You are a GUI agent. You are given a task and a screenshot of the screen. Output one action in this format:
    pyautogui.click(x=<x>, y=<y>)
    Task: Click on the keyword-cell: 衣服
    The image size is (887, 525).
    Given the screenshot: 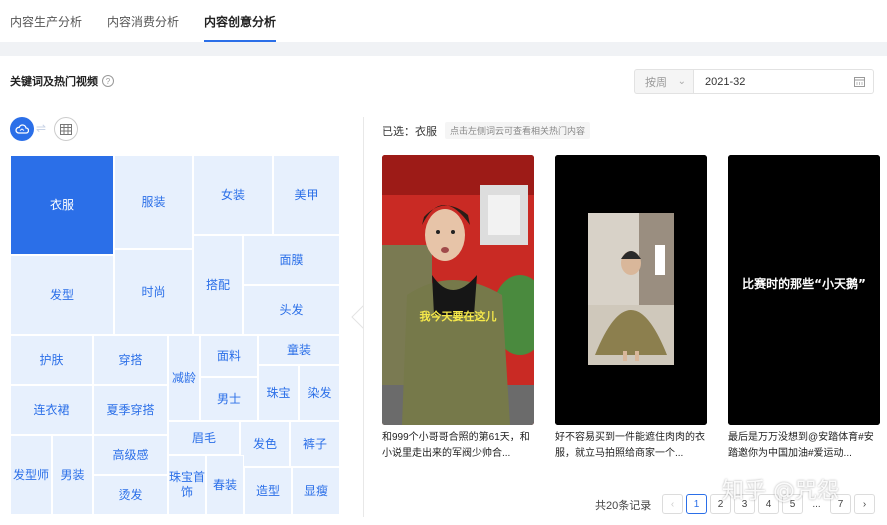 What is the action you would take?
    pyautogui.click(x=62, y=205)
    